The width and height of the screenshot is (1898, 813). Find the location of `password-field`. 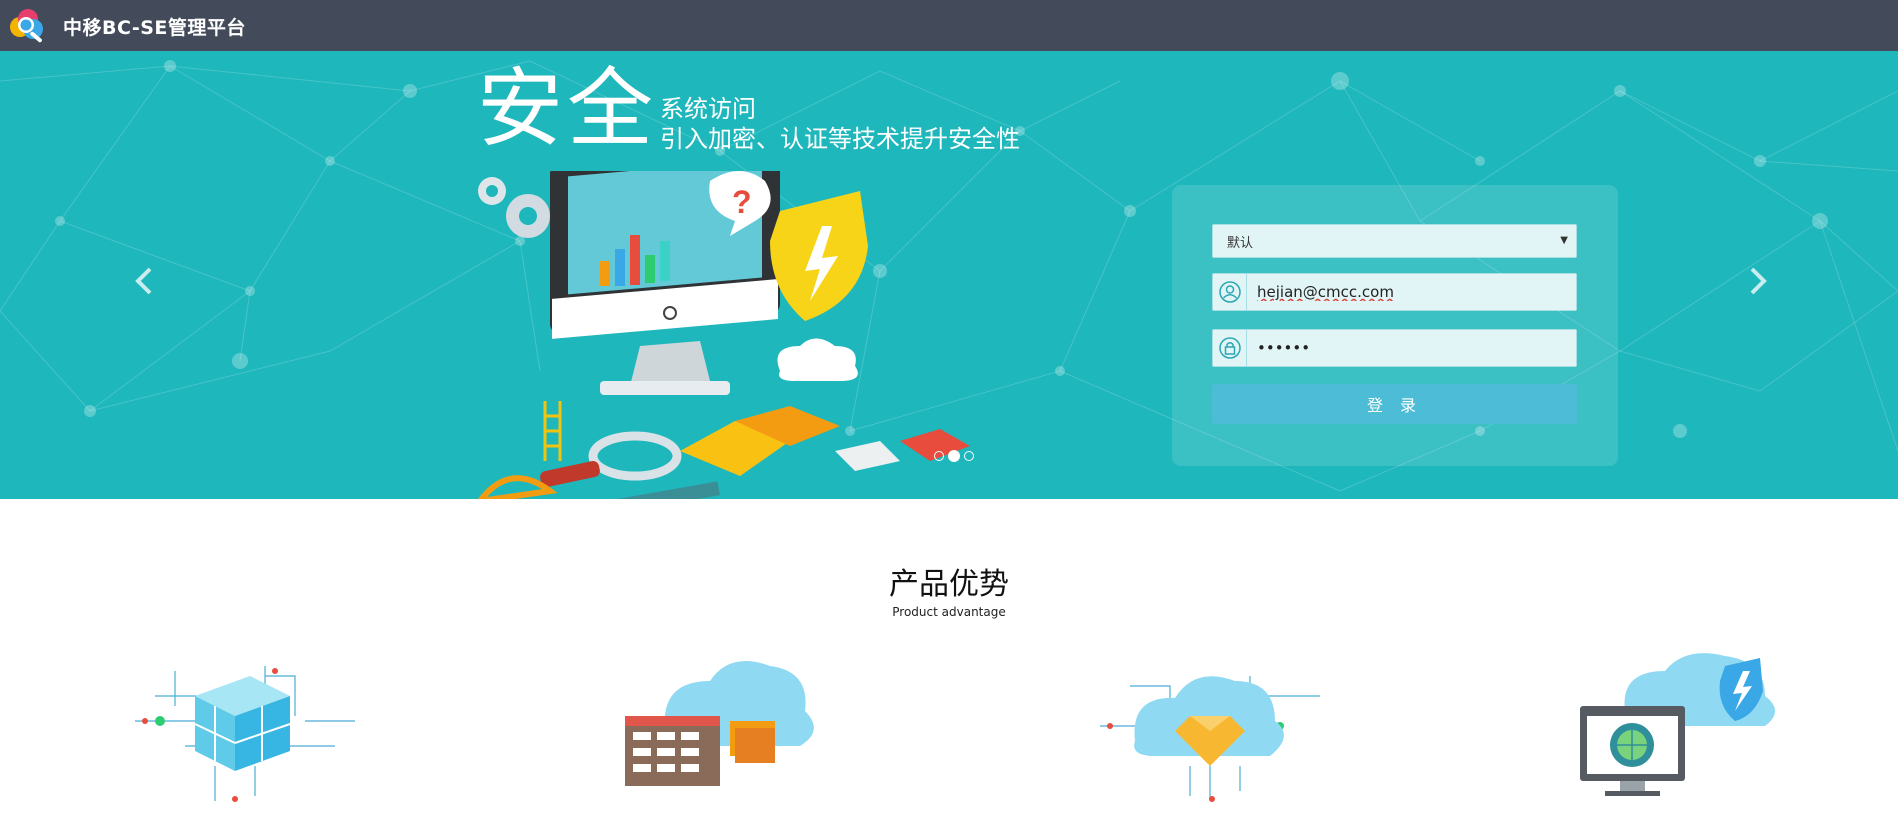

password-field is located at coordinates (1394, 348).